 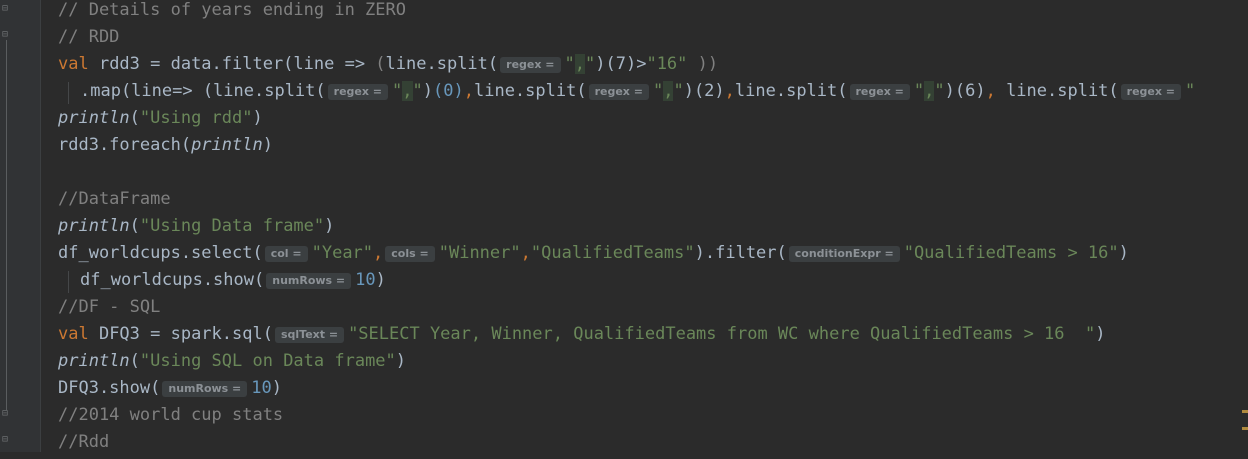 What do you see at coordinates (448, 91) in the screenshot?
I see `code-token: (0)` at bounding box center [448, 91].